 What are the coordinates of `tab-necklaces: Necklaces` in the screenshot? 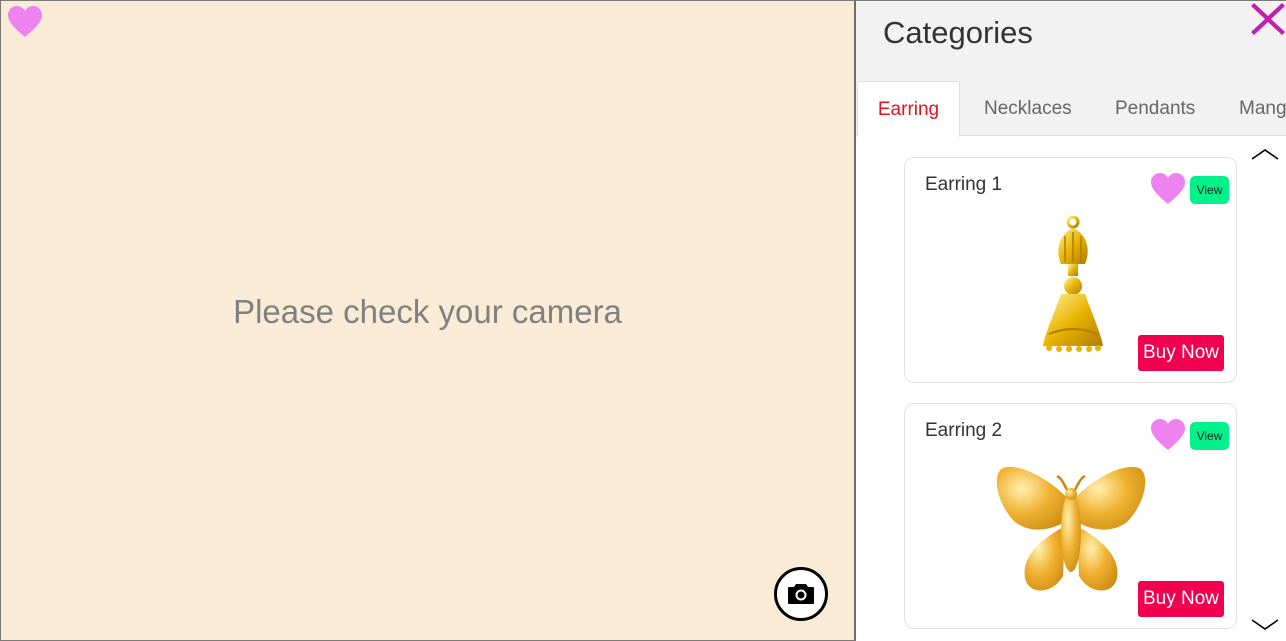 It's located at (1028, 108).